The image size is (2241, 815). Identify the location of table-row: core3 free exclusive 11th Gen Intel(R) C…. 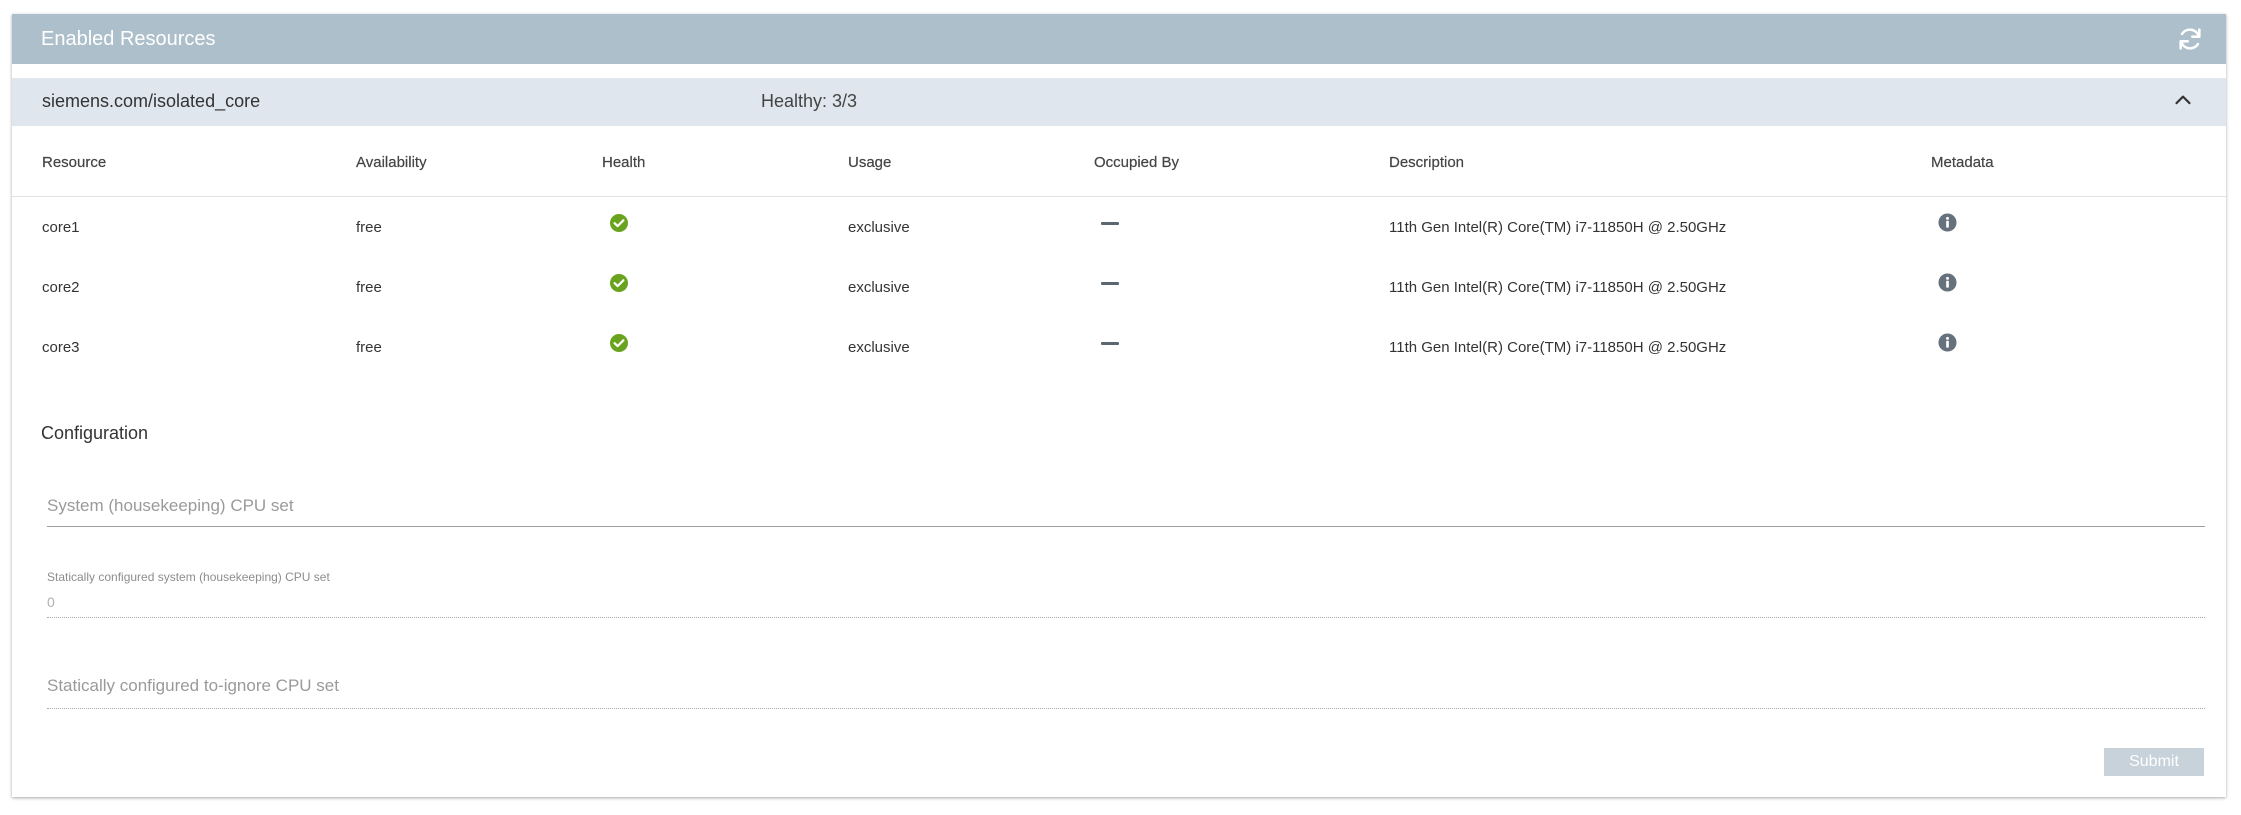
(1119, 347).